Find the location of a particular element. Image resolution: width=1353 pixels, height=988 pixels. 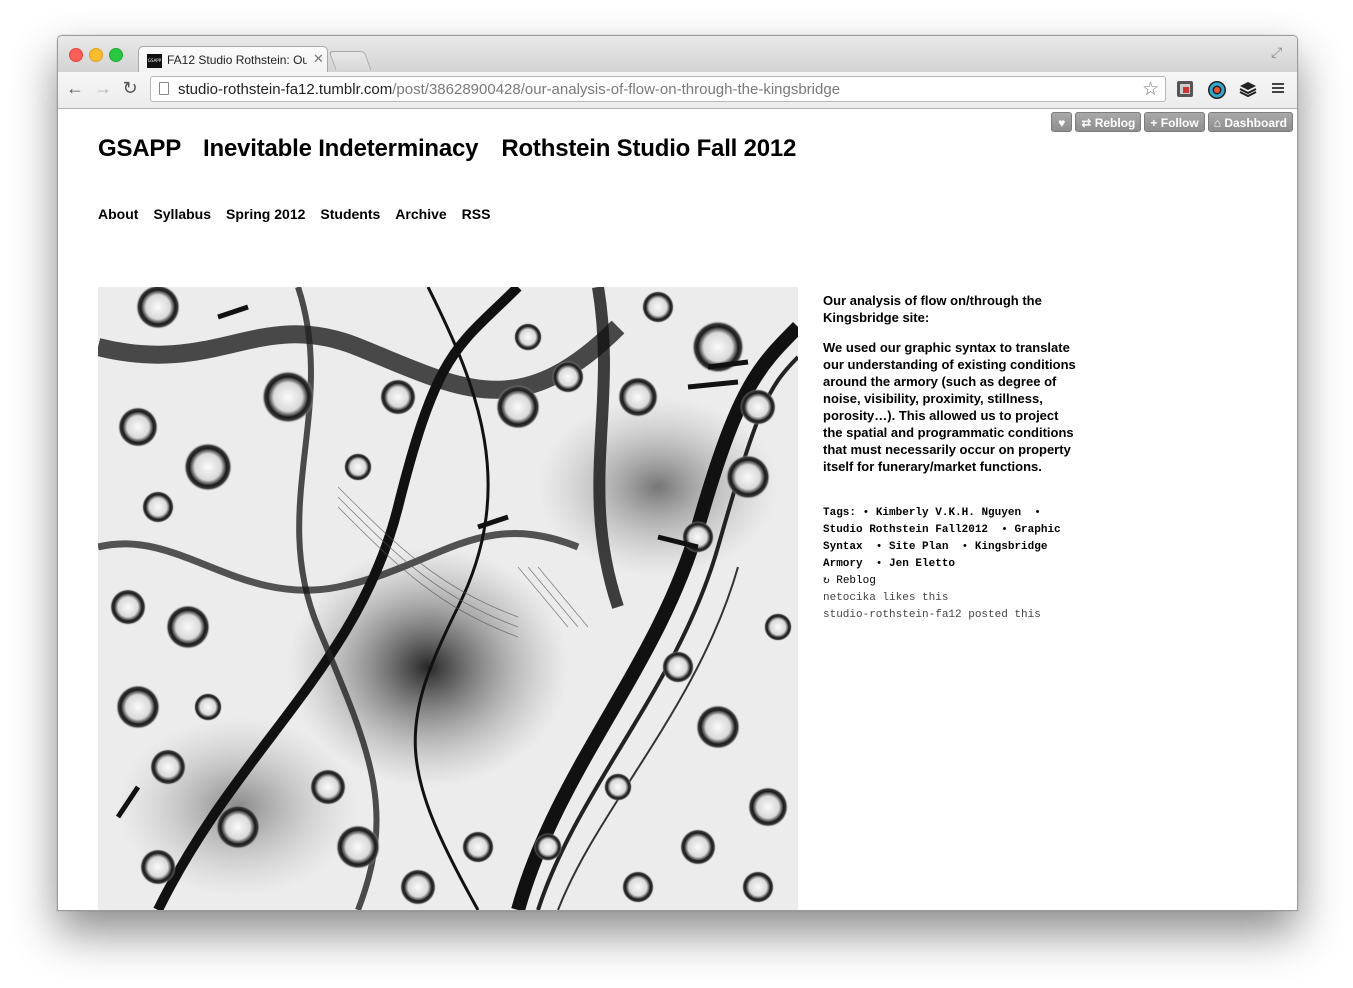

zoom-window-button is located at coordinates (116, 55).